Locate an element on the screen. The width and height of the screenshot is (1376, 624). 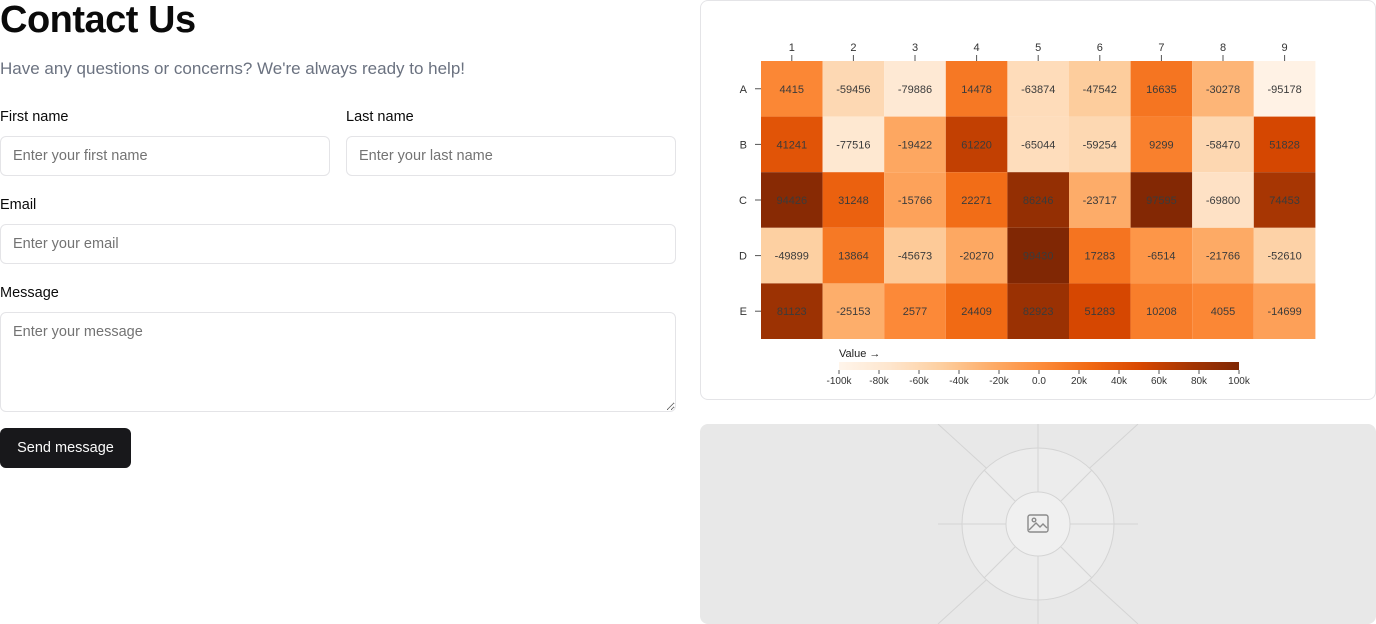
cell-value-label: 51283 is located at coordinates (1100, 312).